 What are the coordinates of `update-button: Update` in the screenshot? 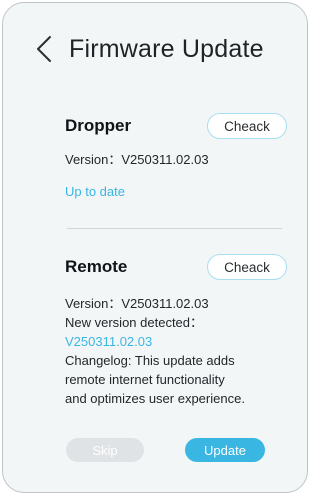 It's located at (225, 450).